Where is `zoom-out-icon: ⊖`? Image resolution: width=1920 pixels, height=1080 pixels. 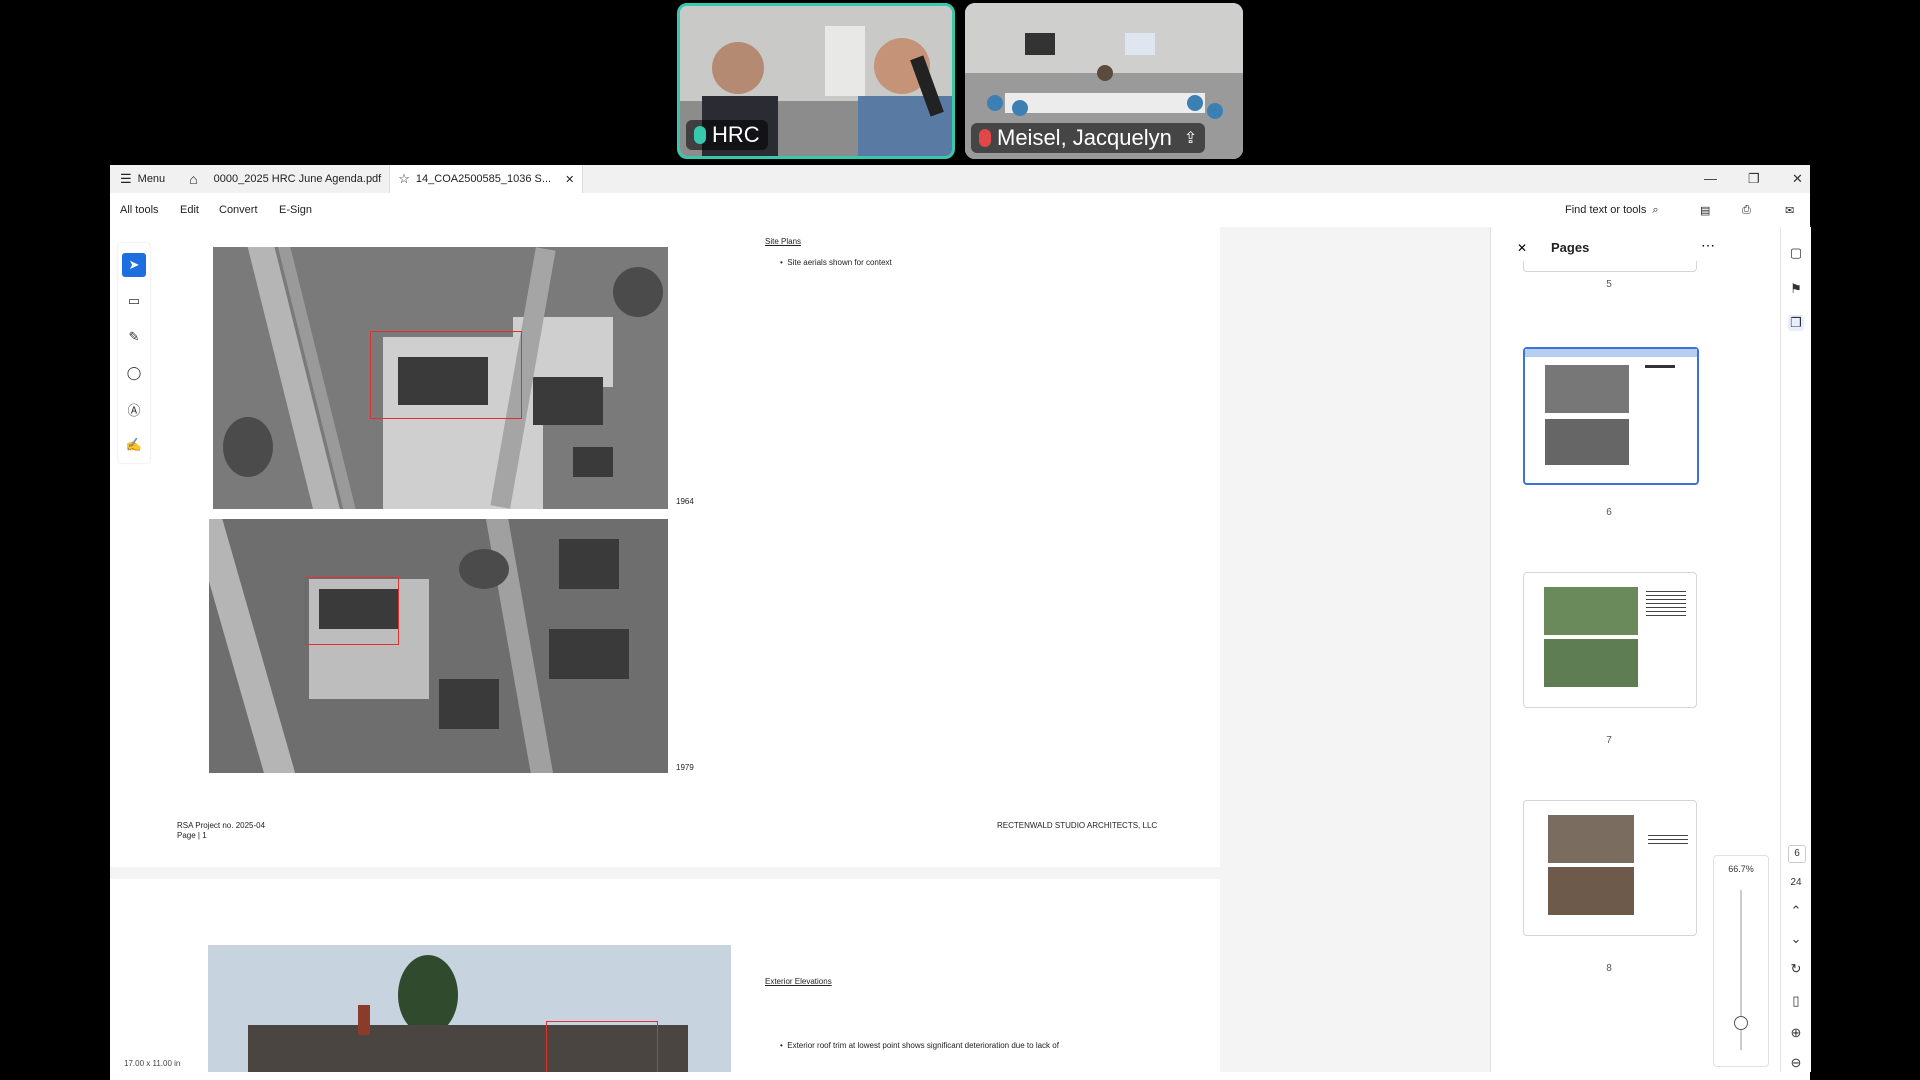
zoom-out-icon: ⊖ is located at coordinates (1796, 1063).